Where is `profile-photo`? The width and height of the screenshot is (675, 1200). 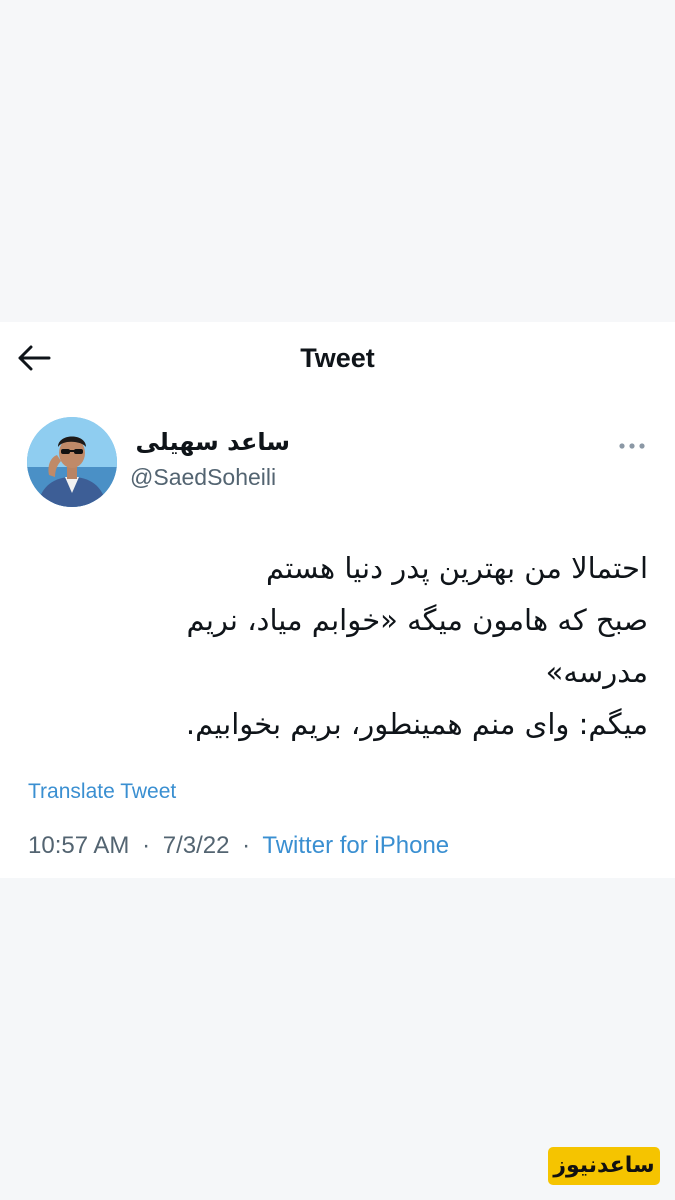 profile-photo is located at coordinates (72, 462).